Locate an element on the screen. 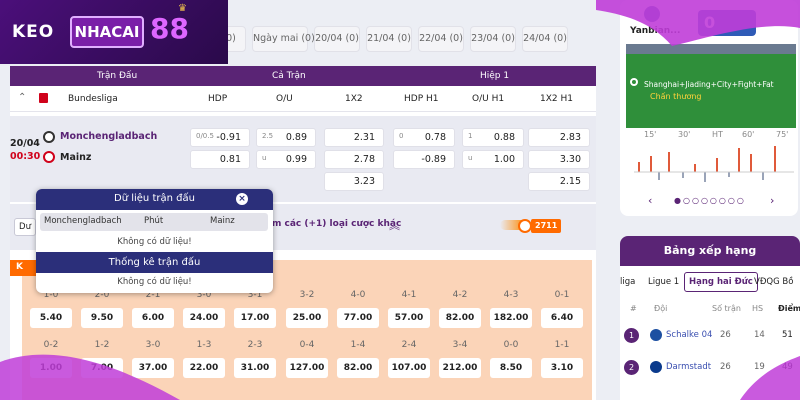  table-row: 1 Schalke 04 26 14 51 is located at coordinates (710, 337).